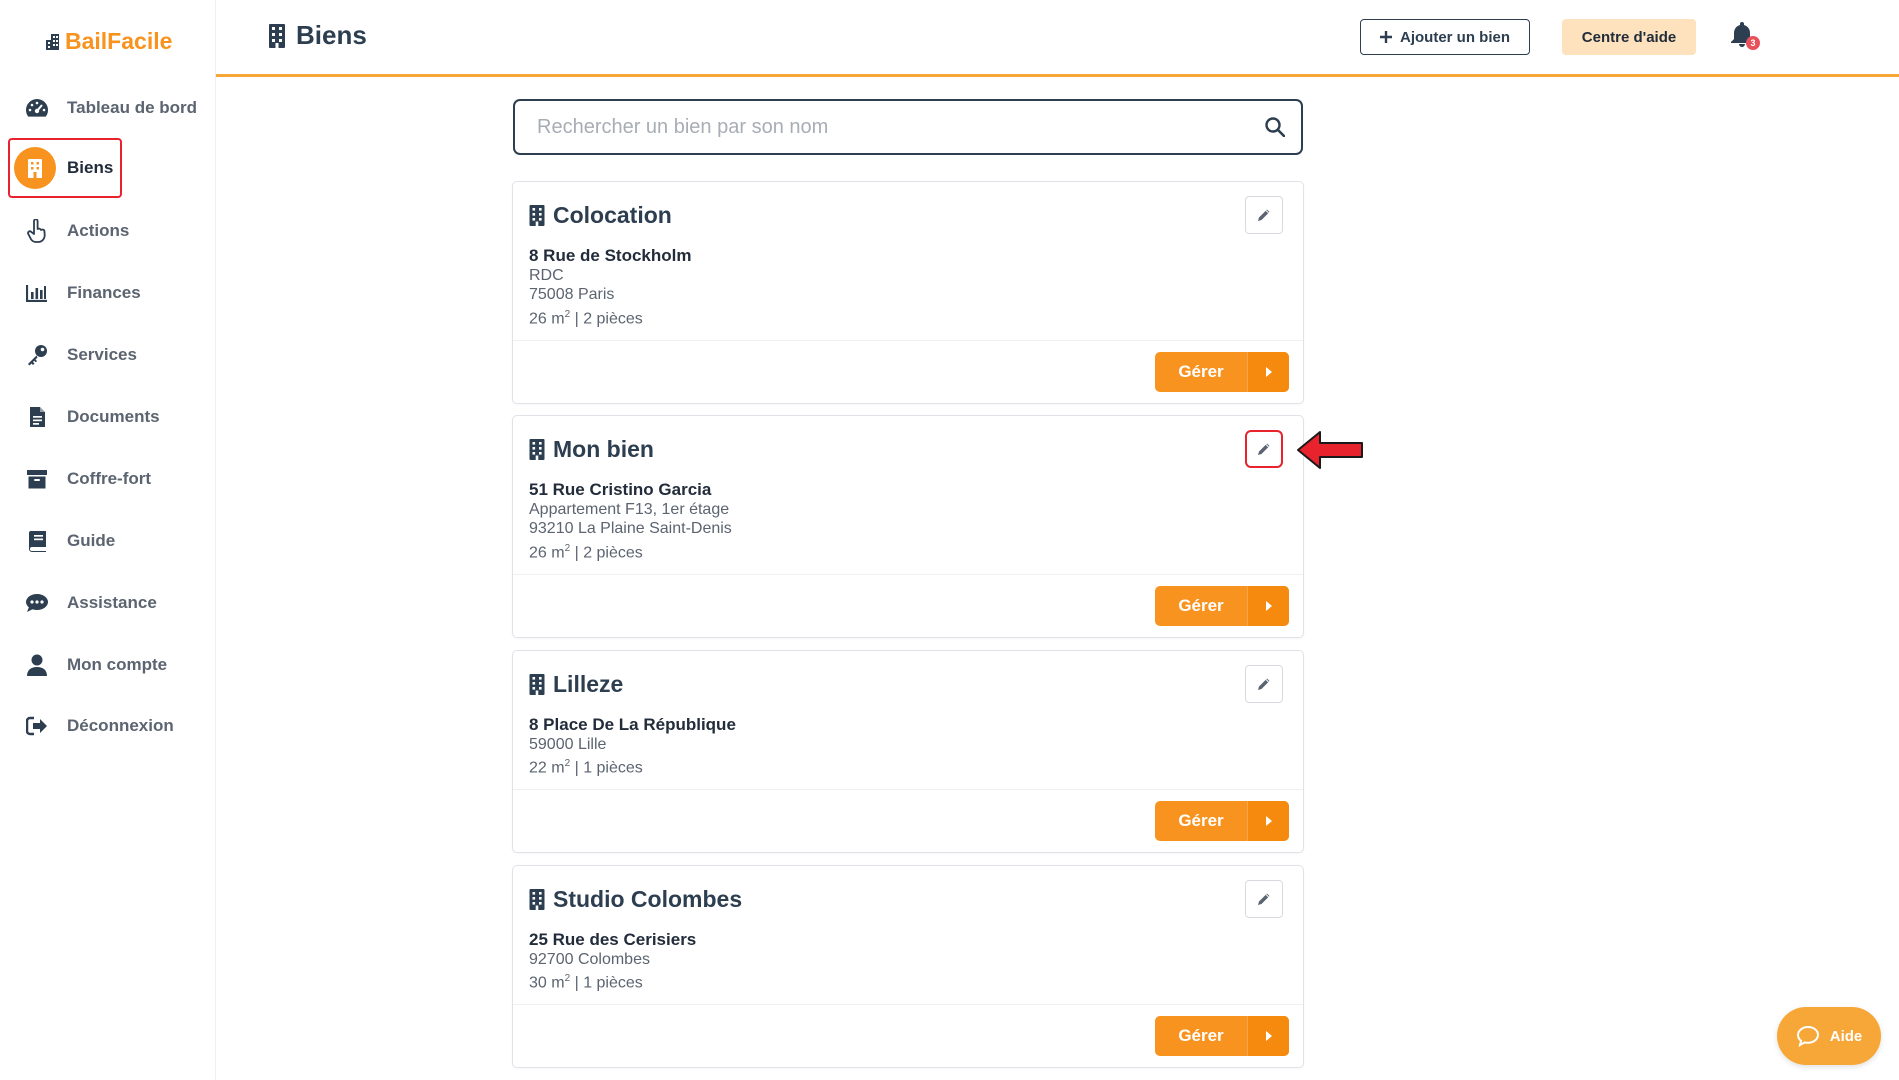 The image size is (1899, 1080). I want to click on sidebar-item-documents: Documents, so click(107, 417).